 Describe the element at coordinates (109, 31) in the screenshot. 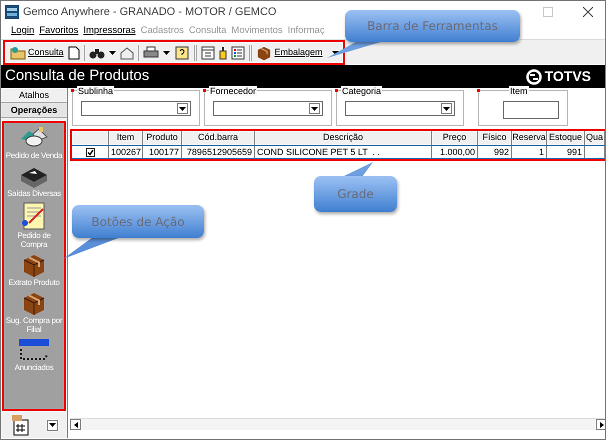

I see `menu-item: Impressoras` at that location.